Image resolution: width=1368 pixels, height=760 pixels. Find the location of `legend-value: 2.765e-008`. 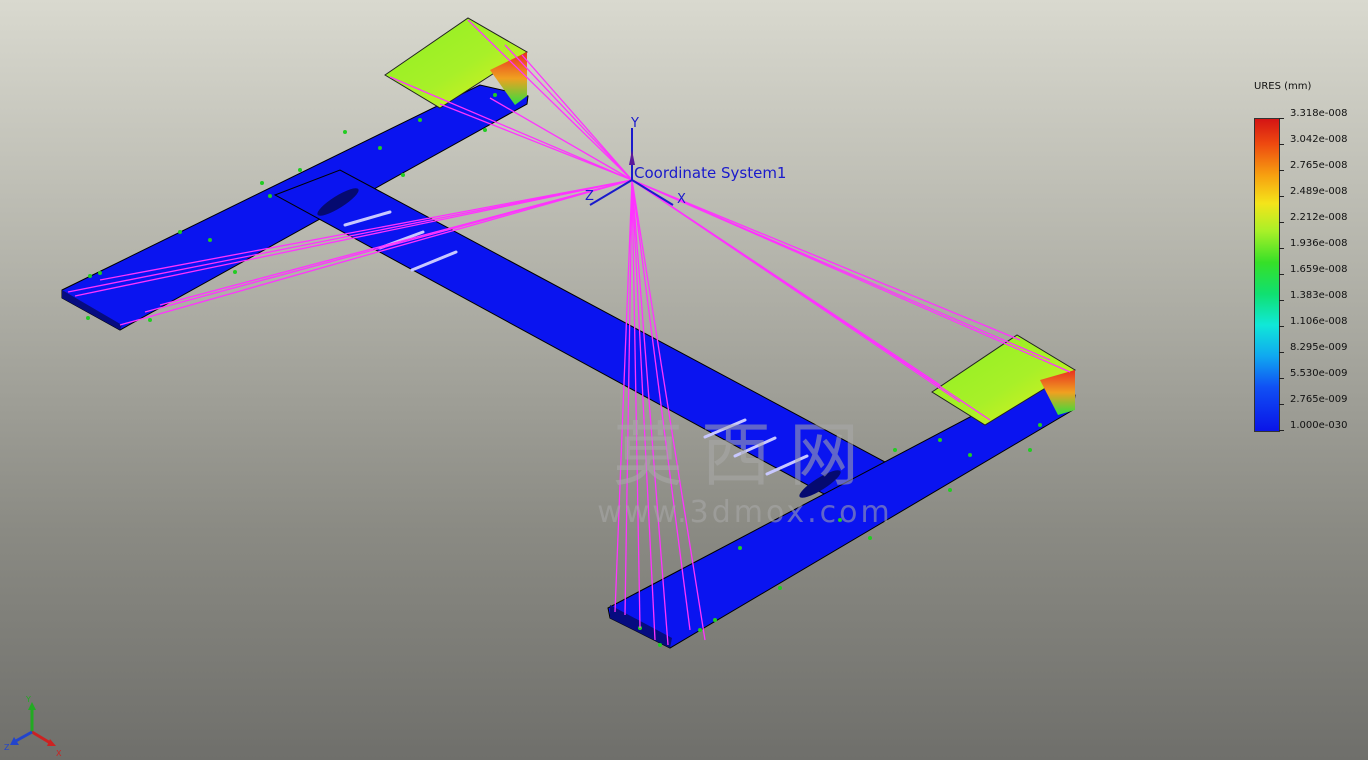

legend-value: 2.765e-008 is located at coordinates (1319, 165).